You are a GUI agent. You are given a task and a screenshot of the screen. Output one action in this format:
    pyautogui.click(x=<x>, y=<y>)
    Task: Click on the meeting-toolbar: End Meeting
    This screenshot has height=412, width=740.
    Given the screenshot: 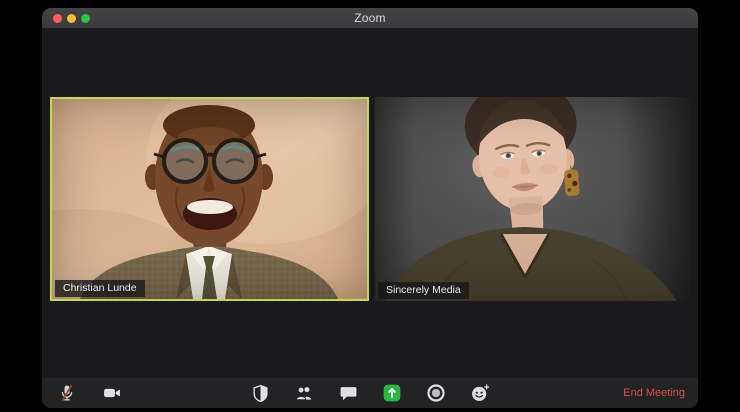 What is the action you would take?
    pyautogui.click(x=370, y=393)
    